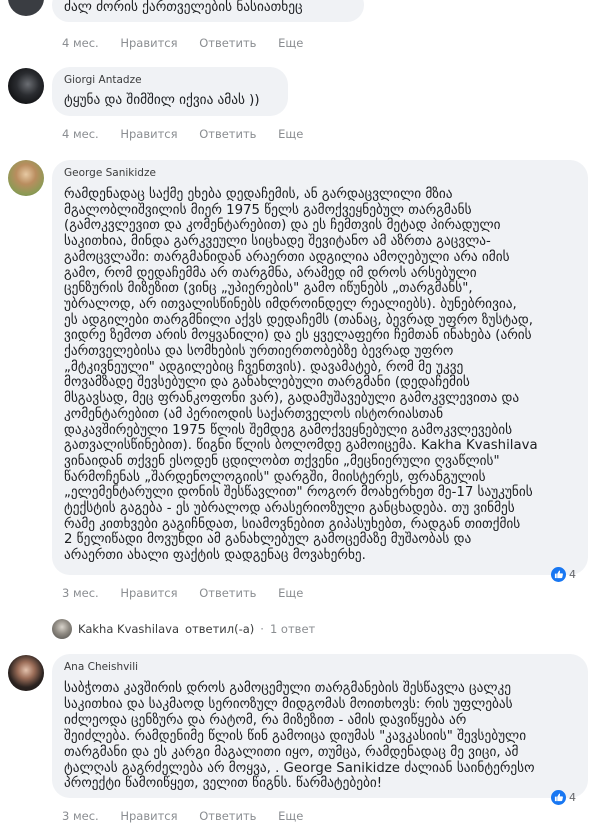  What do you see at coordinates (101, 667) in the screenshot?
I see `comment-author: Ana Cheishvili` at bounding box center [101, 667].